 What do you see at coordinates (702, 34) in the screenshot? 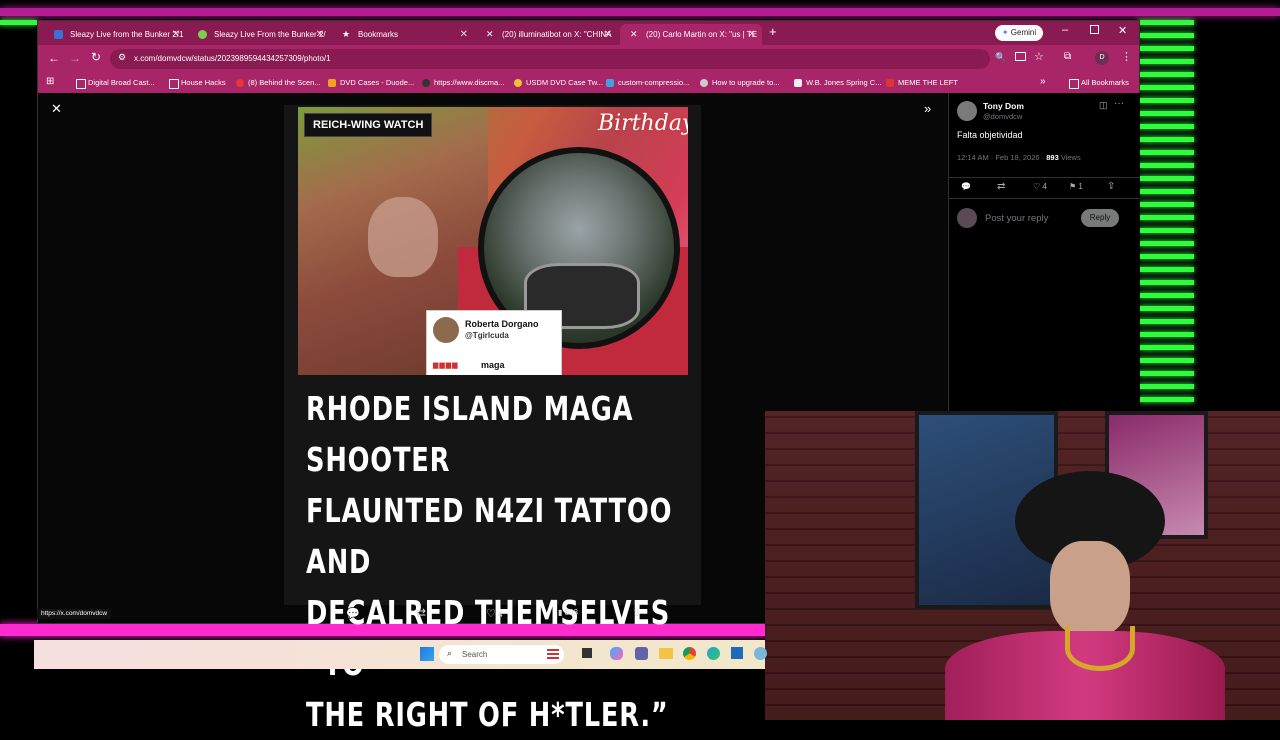
I see `tab-title: (20) Carlo Martin on X: "us | TE` at bounding box center [702, 34].